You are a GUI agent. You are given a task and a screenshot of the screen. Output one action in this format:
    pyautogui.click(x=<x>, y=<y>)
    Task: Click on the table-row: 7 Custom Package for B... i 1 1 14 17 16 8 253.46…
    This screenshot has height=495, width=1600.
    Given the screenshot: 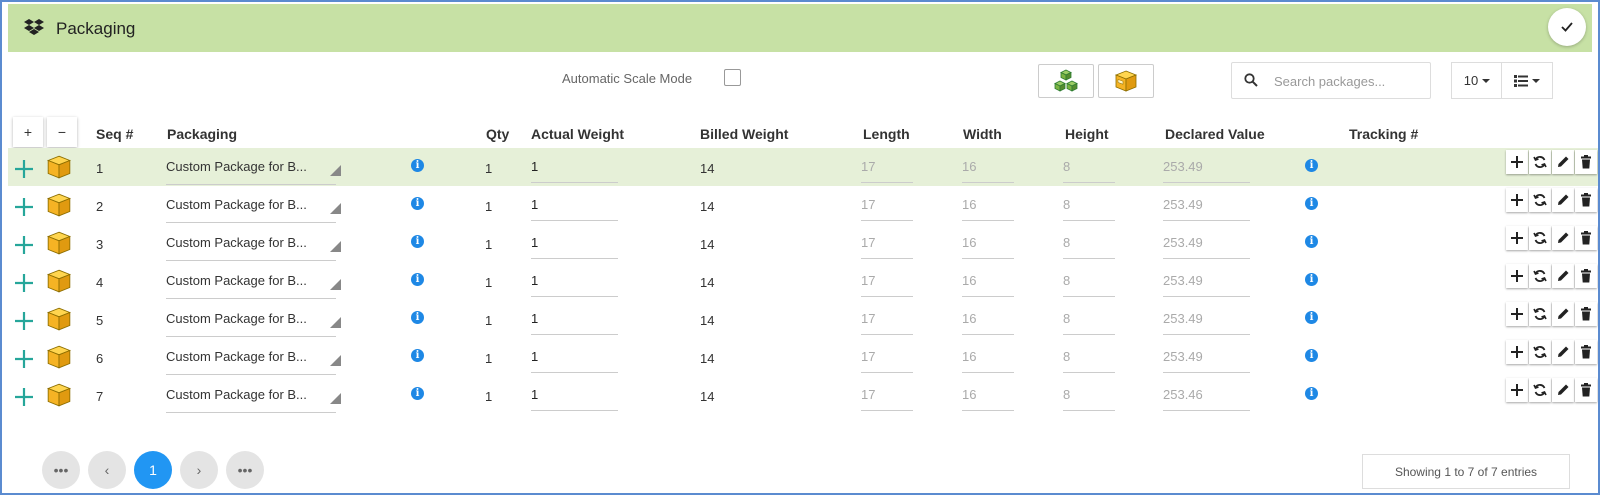 What is the action you would take?
    pyautogui.click(x=803, y=395)
    